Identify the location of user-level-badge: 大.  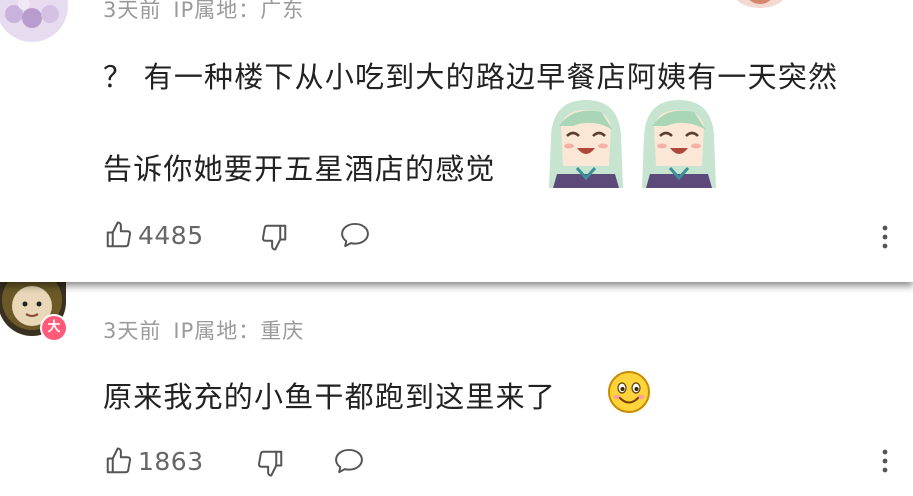
(54, 328).